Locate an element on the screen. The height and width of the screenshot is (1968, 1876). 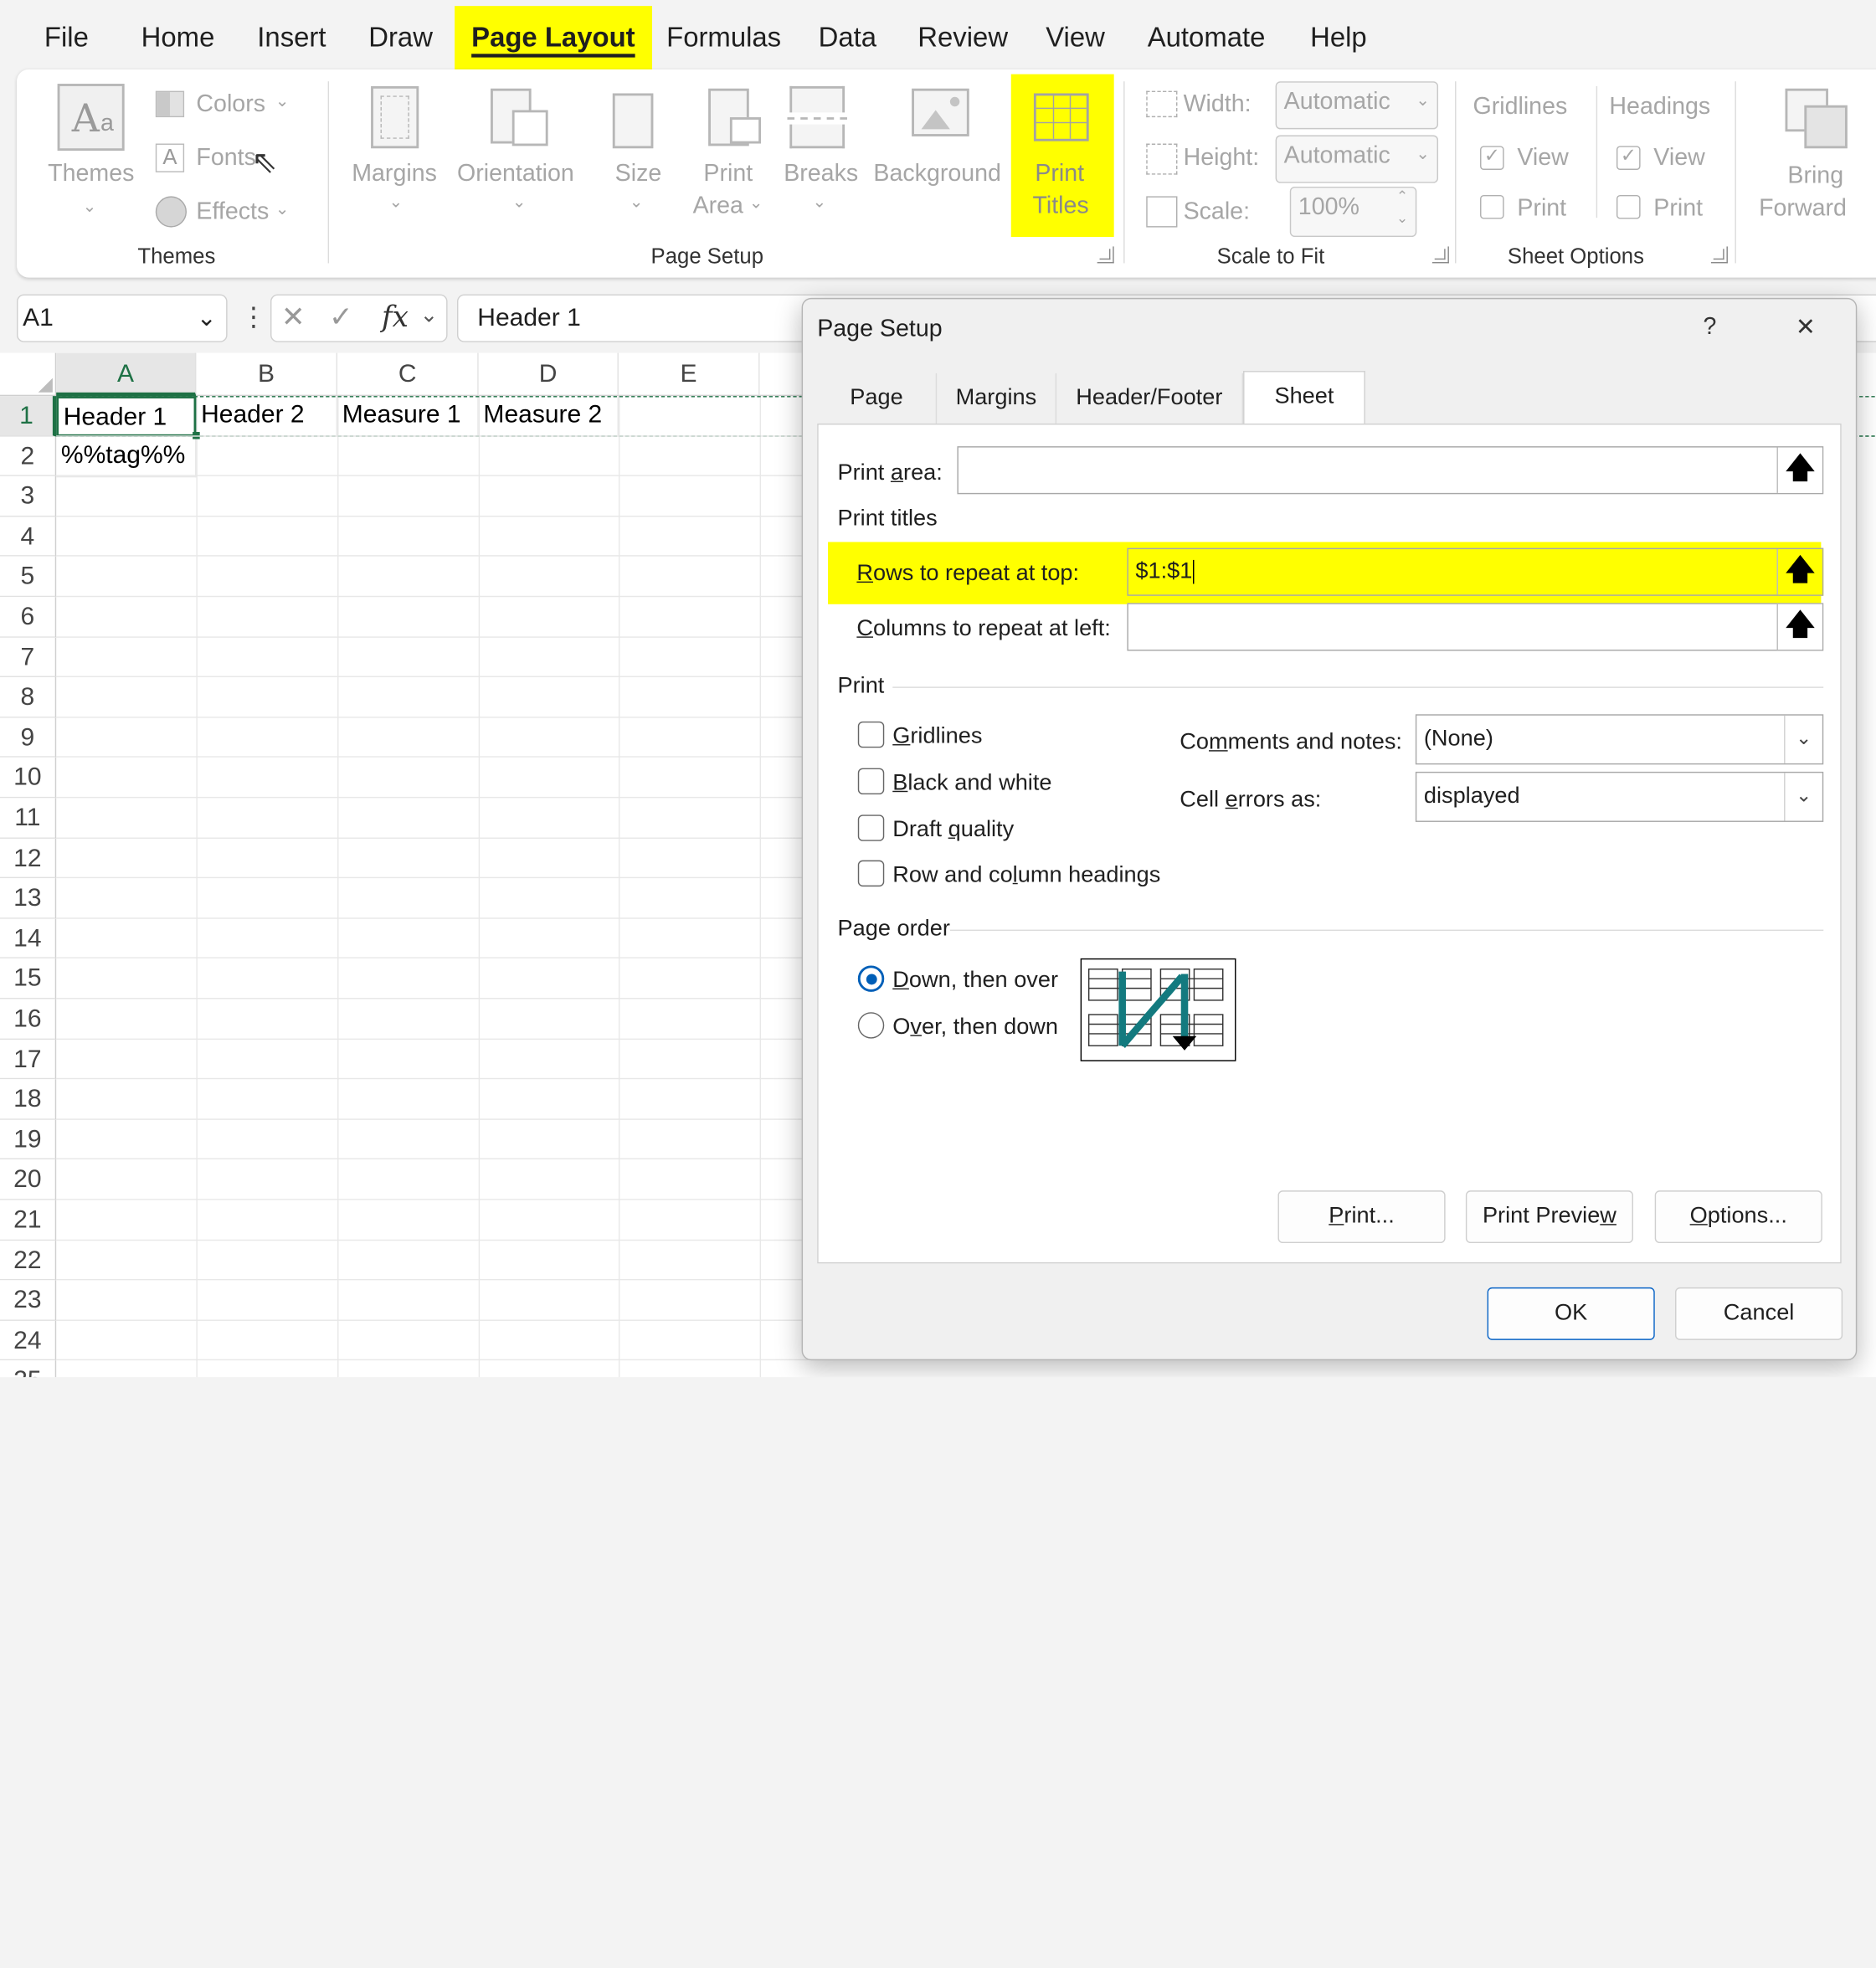
dialog-tab-sheet: Sheet is located at coordinates (1304, 398).